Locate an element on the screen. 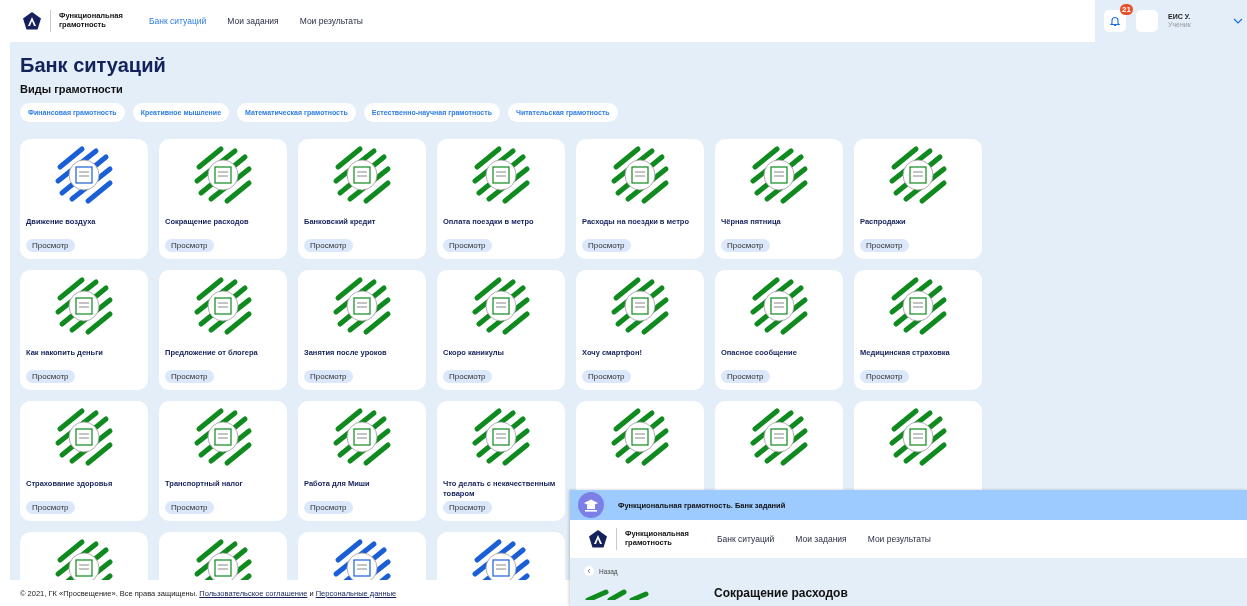 This screenshot has height=606, width=1247. avatar is located at coordinates (1147, 21).